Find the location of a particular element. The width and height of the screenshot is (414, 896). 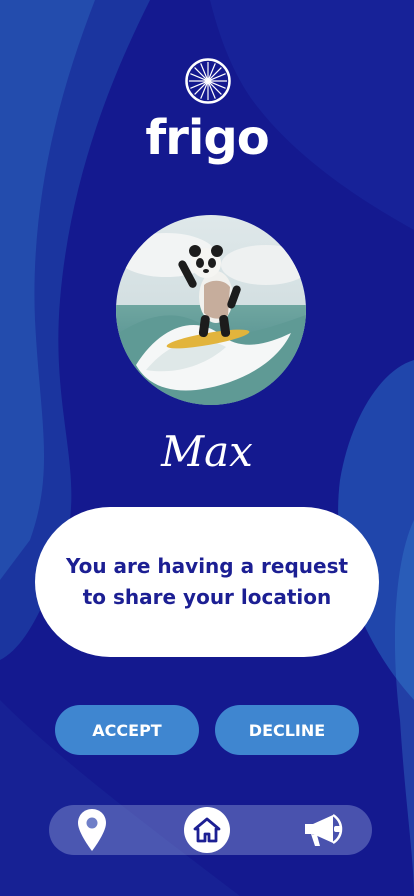

nav-location-button is located at coordinates (92, 830).